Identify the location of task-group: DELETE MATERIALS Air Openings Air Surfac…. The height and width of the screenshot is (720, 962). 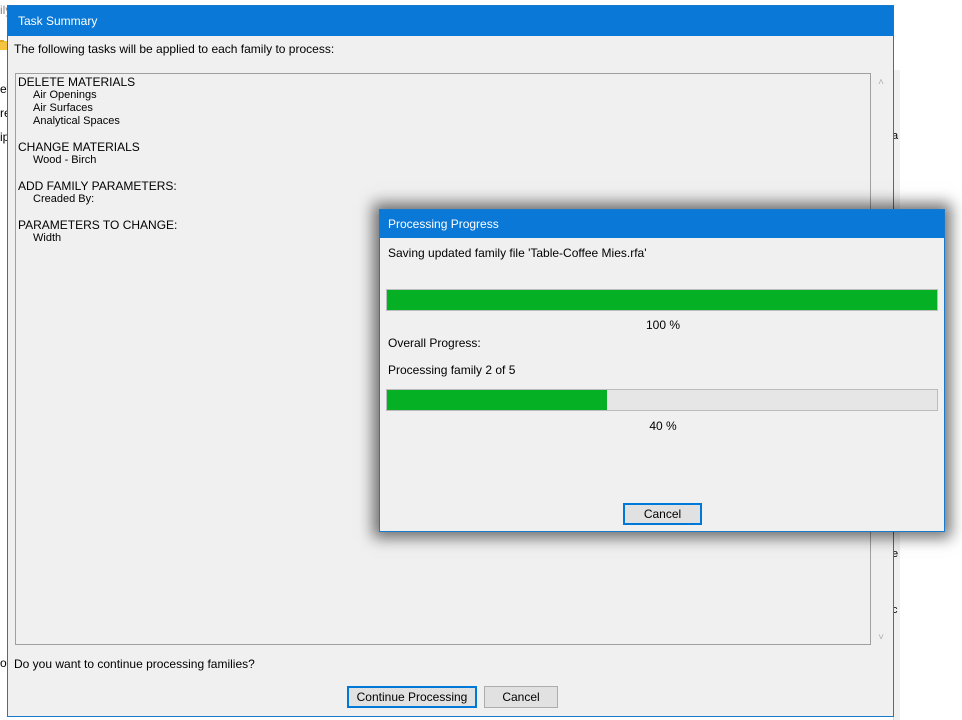
(443, 102).